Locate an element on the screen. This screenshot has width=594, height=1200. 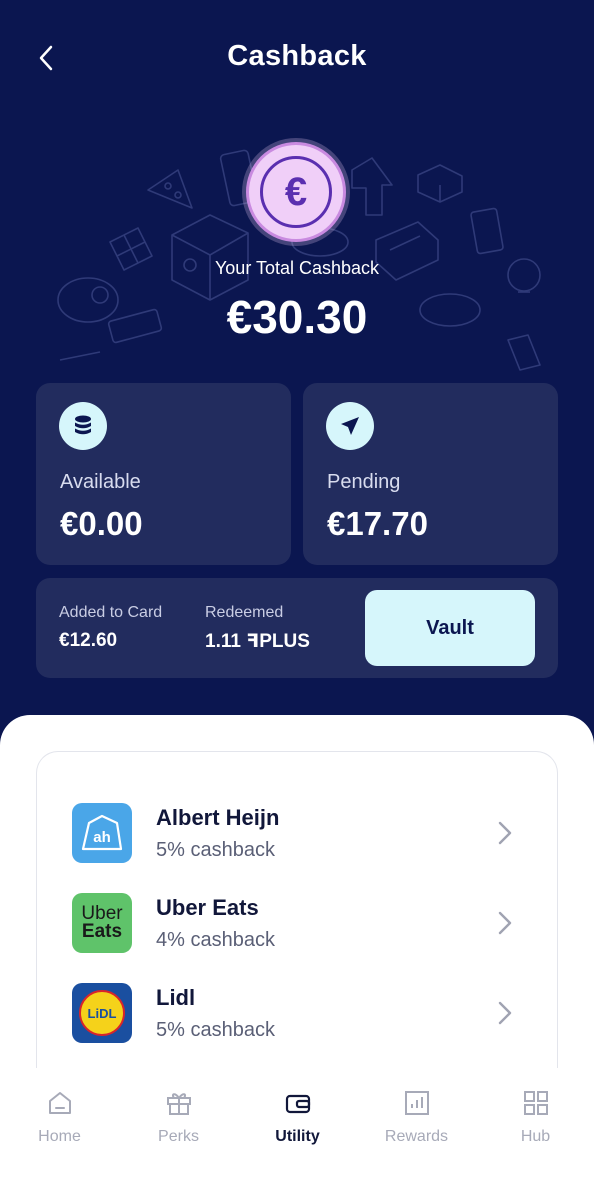
nav-hub: Hub is located at coordinates (535, 1123).